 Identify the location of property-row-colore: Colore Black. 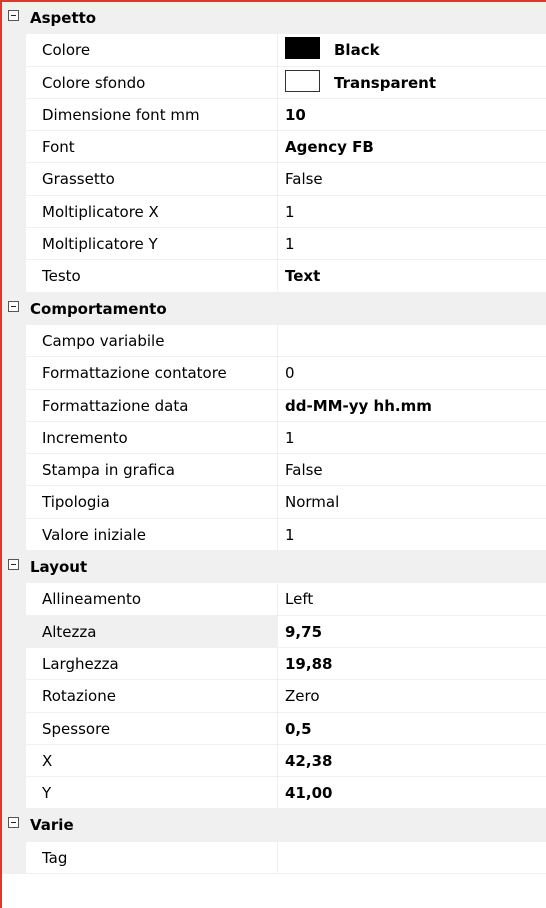
(274, 50).